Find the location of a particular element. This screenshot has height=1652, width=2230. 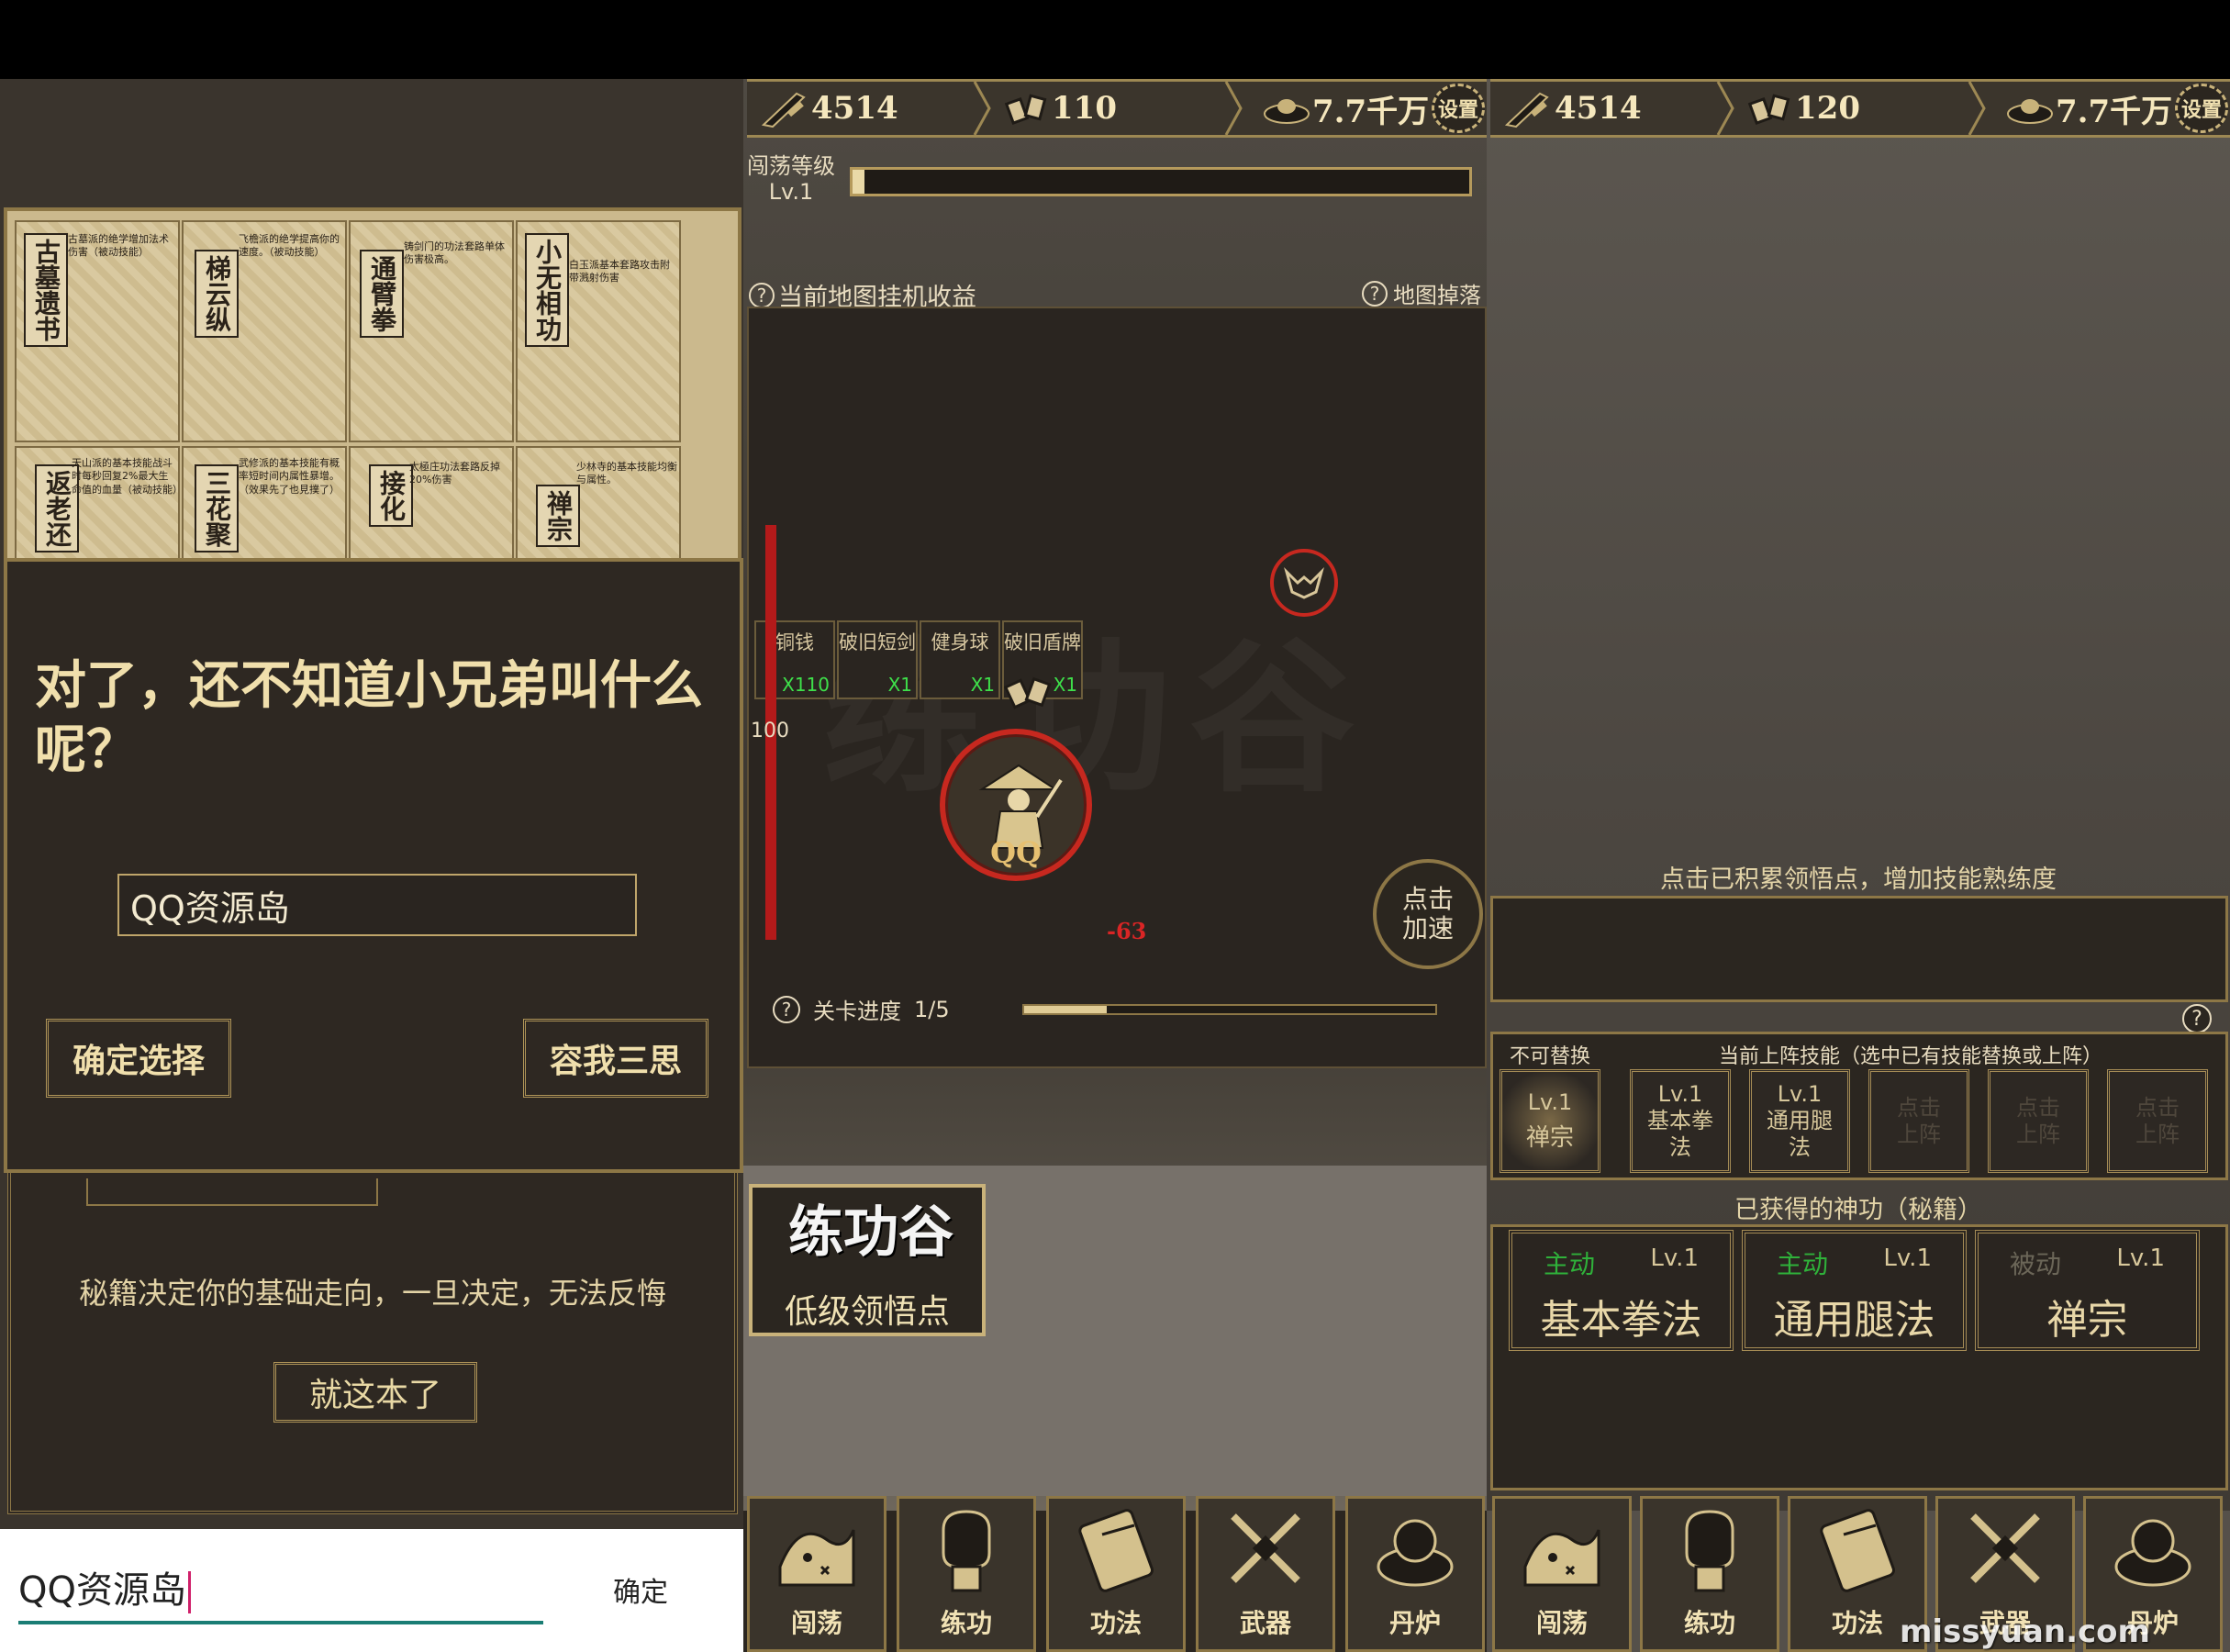

book-name: 通用腿法 is located at coordinates (1854, 1320).